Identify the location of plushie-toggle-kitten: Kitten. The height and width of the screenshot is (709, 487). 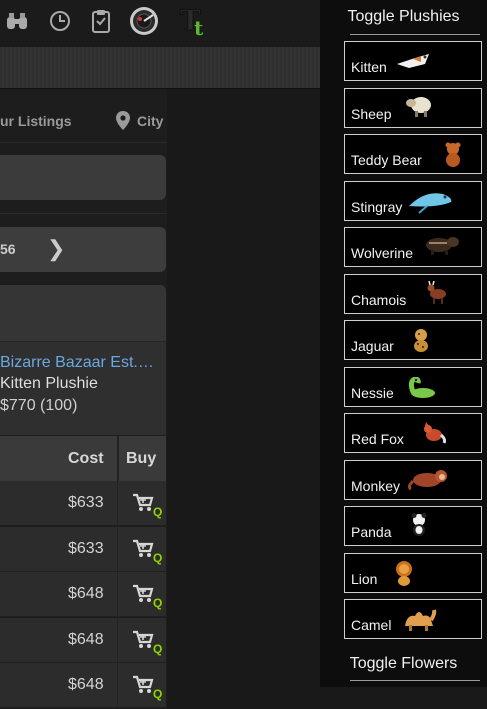
(413, 61).